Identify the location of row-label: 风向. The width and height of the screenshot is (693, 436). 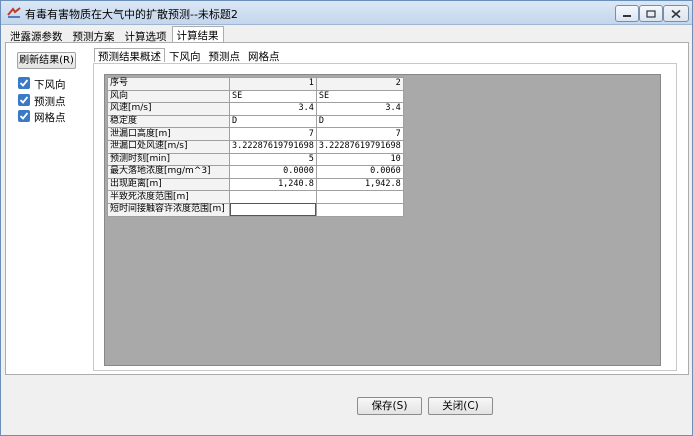
(168, 96).